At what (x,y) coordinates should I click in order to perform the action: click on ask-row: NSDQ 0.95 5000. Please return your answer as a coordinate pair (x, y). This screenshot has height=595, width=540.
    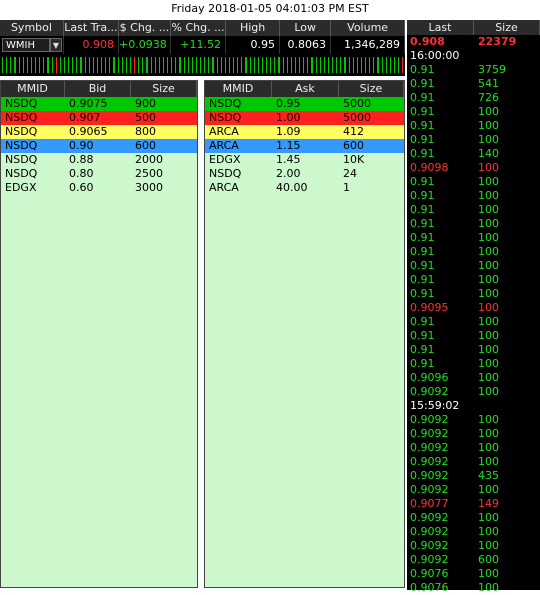
    Looking at the image, I should click on (304, 104).